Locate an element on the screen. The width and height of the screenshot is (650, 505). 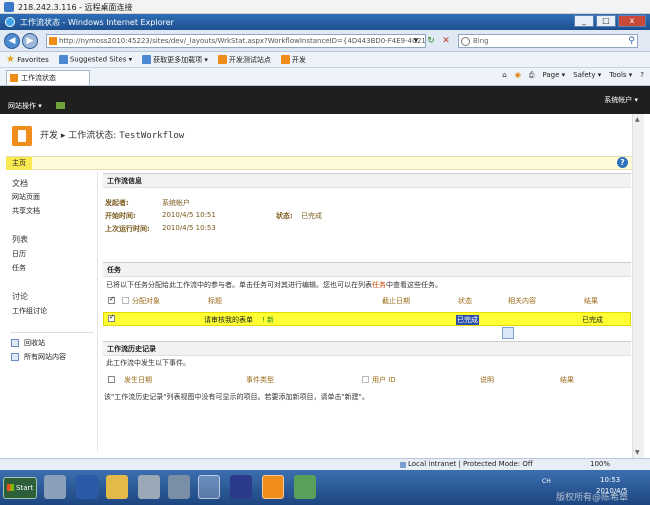
breadcrumb-site: 开发 is located at coordinates (49, 136).